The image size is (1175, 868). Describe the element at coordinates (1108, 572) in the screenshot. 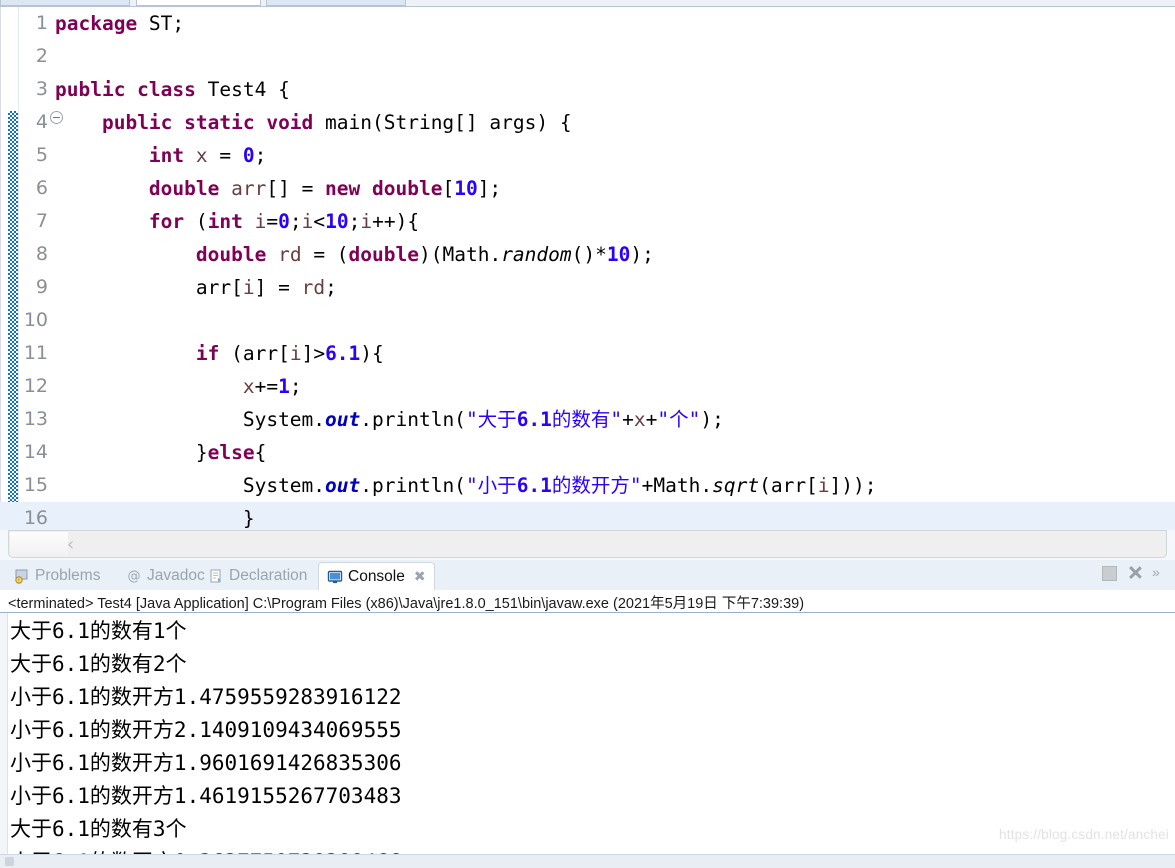

I see `stop-icon` at that location.